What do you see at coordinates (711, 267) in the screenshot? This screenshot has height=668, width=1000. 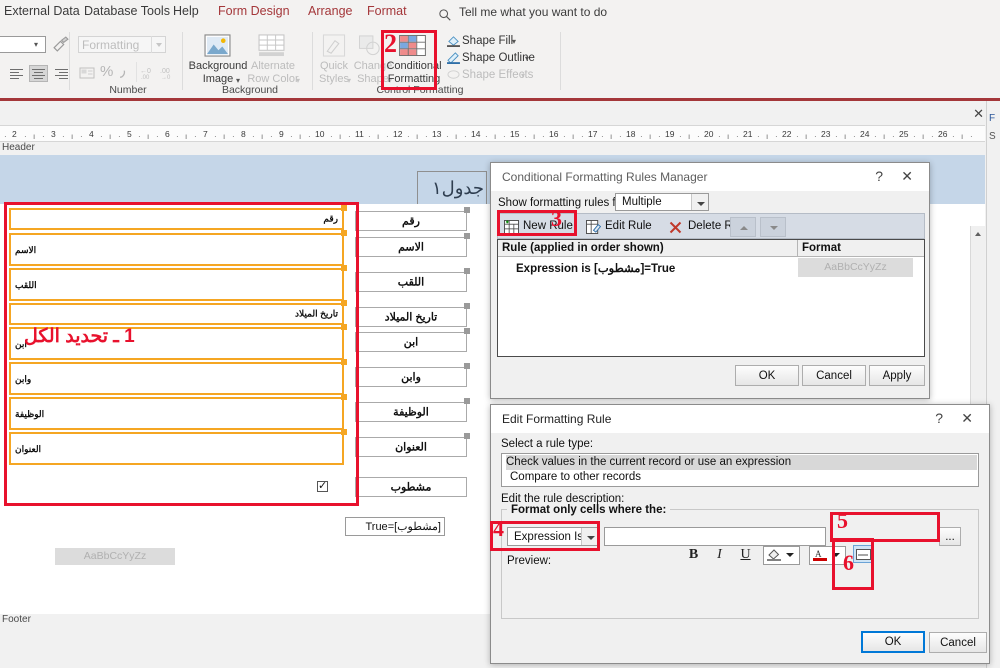 I see `table-row: Expression is [مشطوب]=True AaBbCcYyZz` at bounding box center [711, 267].